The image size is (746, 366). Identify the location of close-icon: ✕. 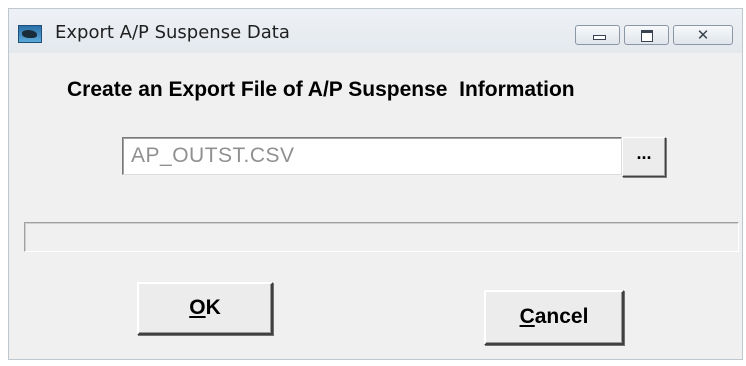
(703, 35).